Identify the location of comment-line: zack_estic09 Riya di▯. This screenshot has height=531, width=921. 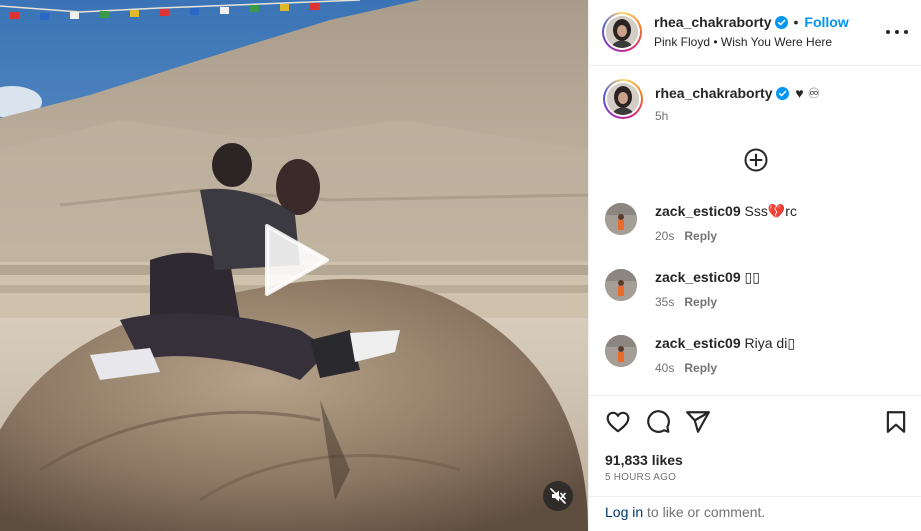
(725, 343).